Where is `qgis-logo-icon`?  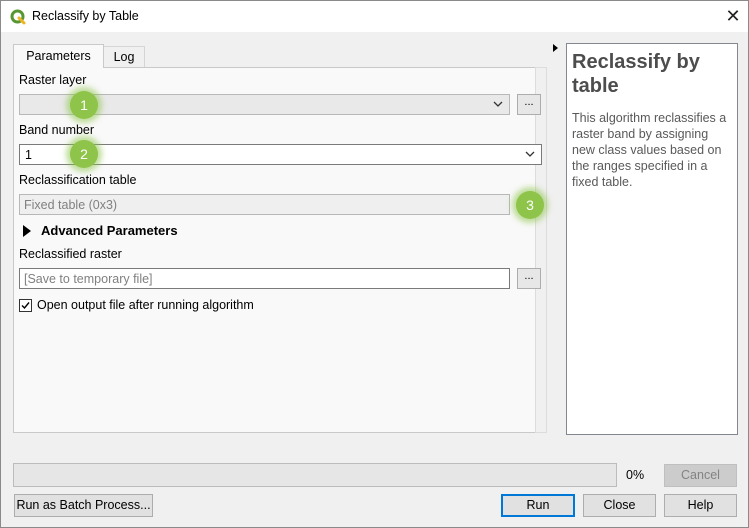
qgis-logo-icon is located at coordinates (18, 17).